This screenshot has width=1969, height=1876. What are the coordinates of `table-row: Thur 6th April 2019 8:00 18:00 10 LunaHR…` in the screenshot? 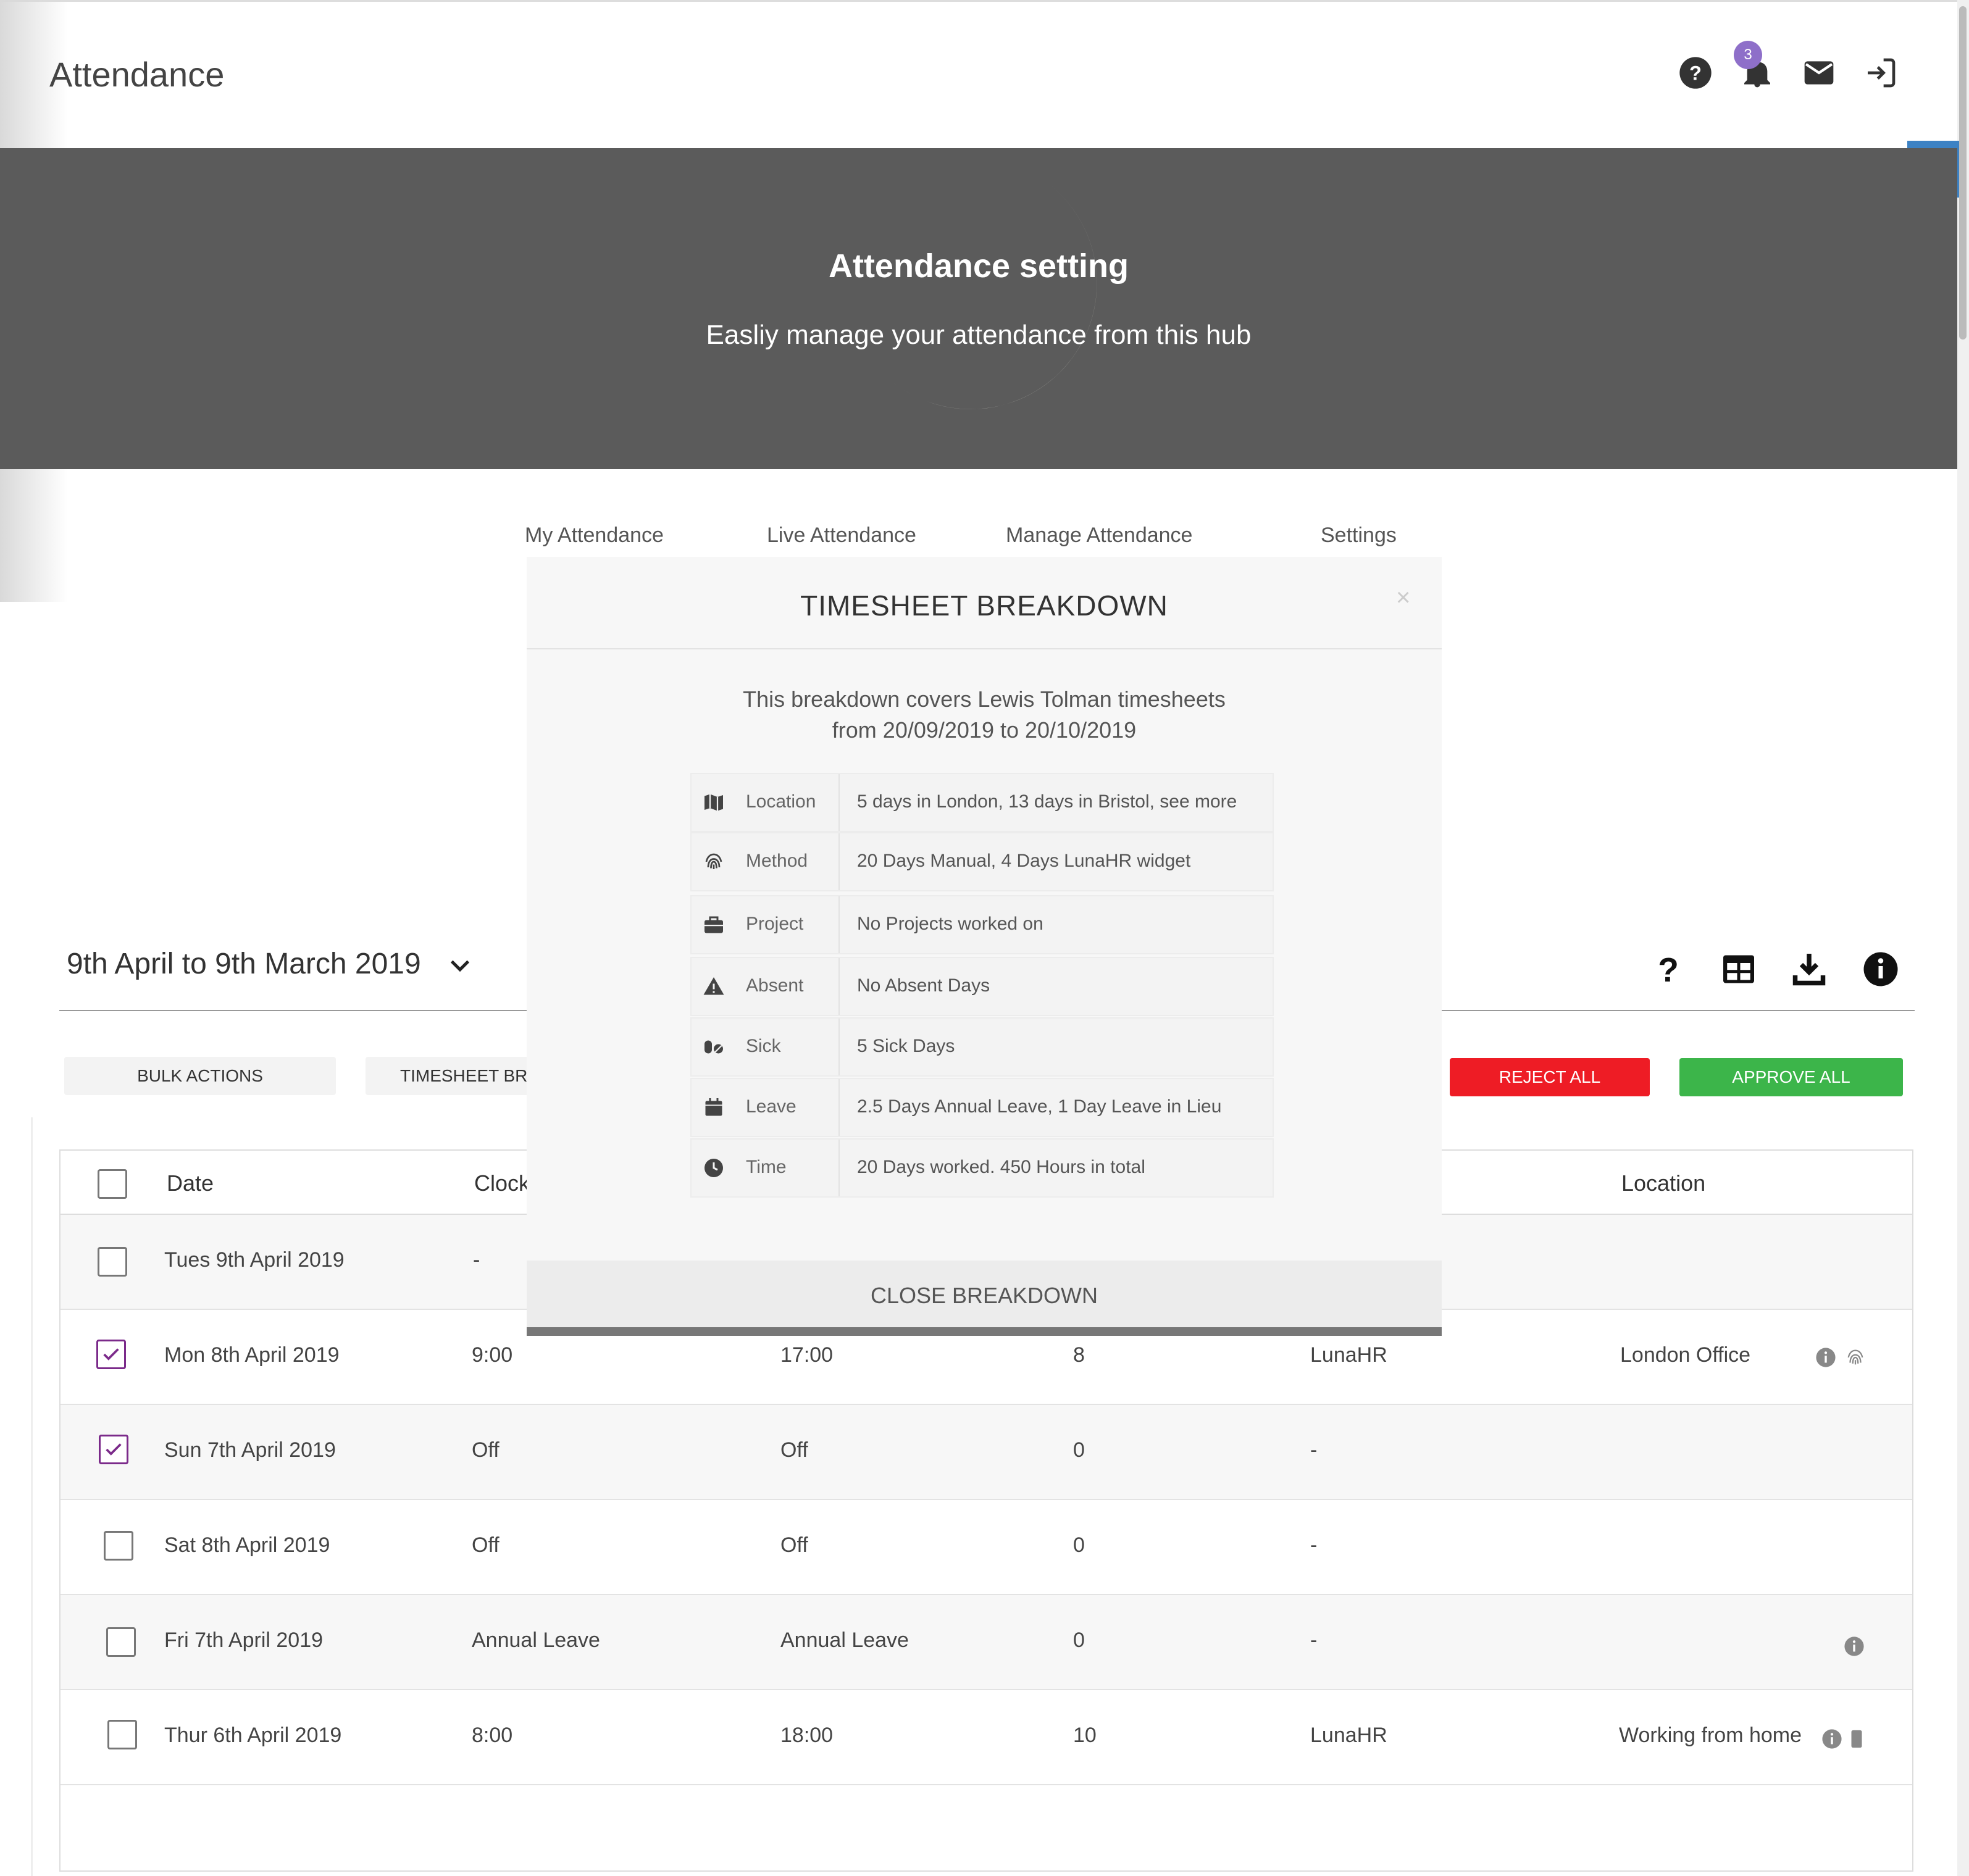 It's located at (986, 1737).